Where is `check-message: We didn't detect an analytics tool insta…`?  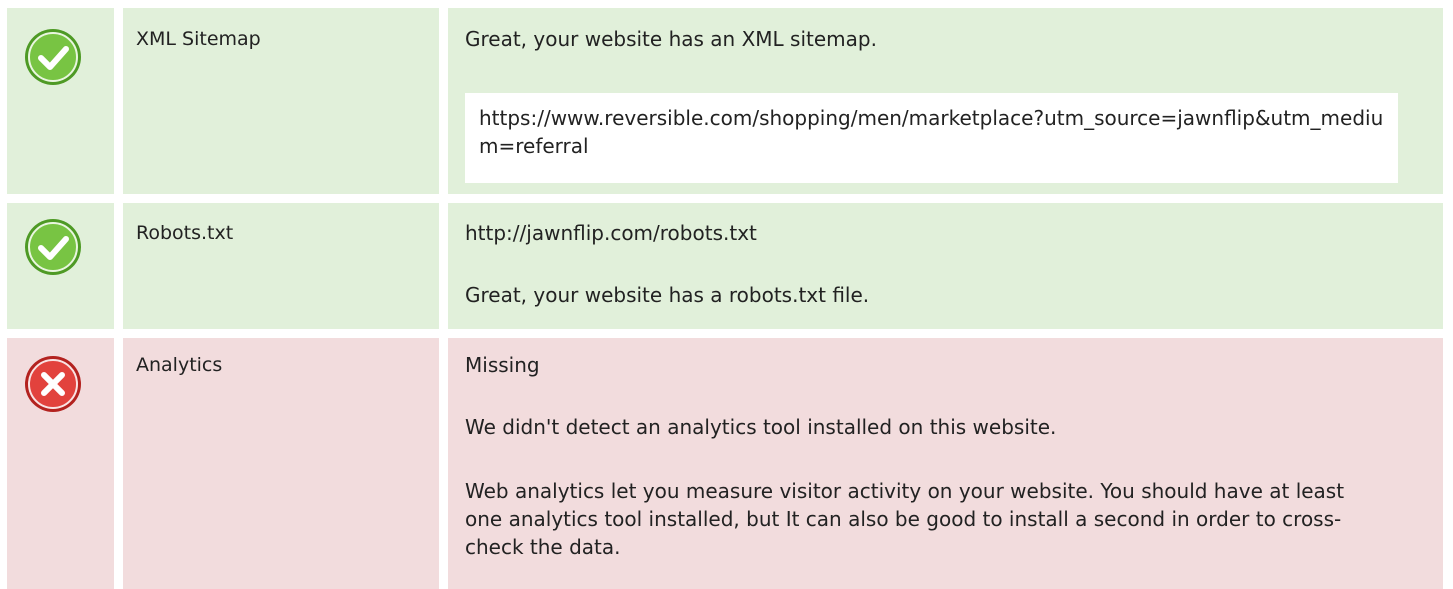 check-message: We didn't detect an analytics tool insta… is located at coordinates (761, 427).